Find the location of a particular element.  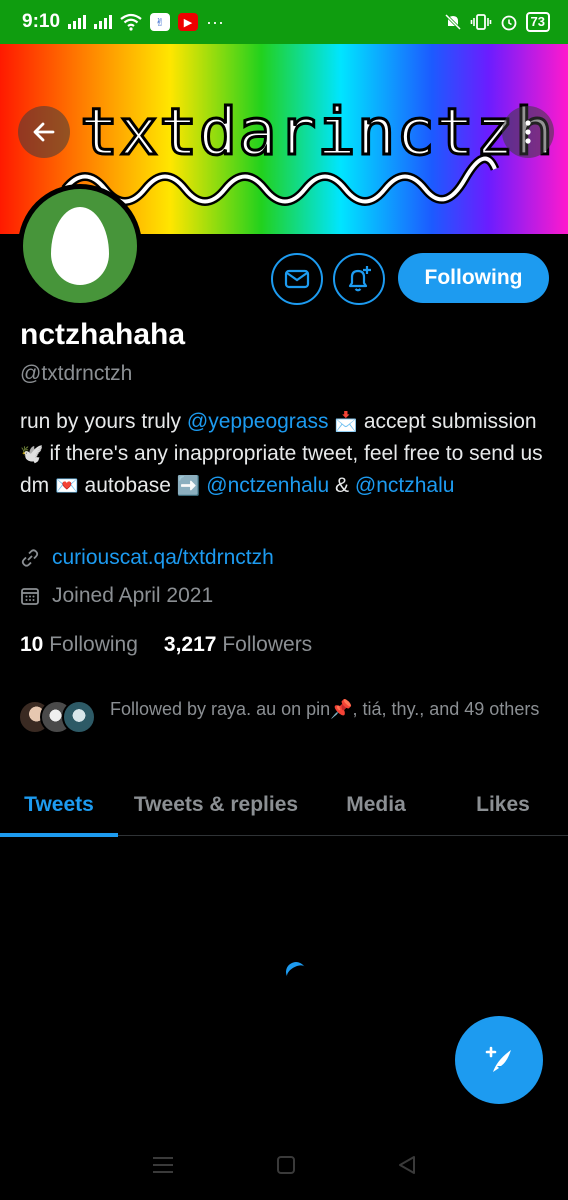

followers-count-link: 3,217 Followers is located at coordinates (238, 645).